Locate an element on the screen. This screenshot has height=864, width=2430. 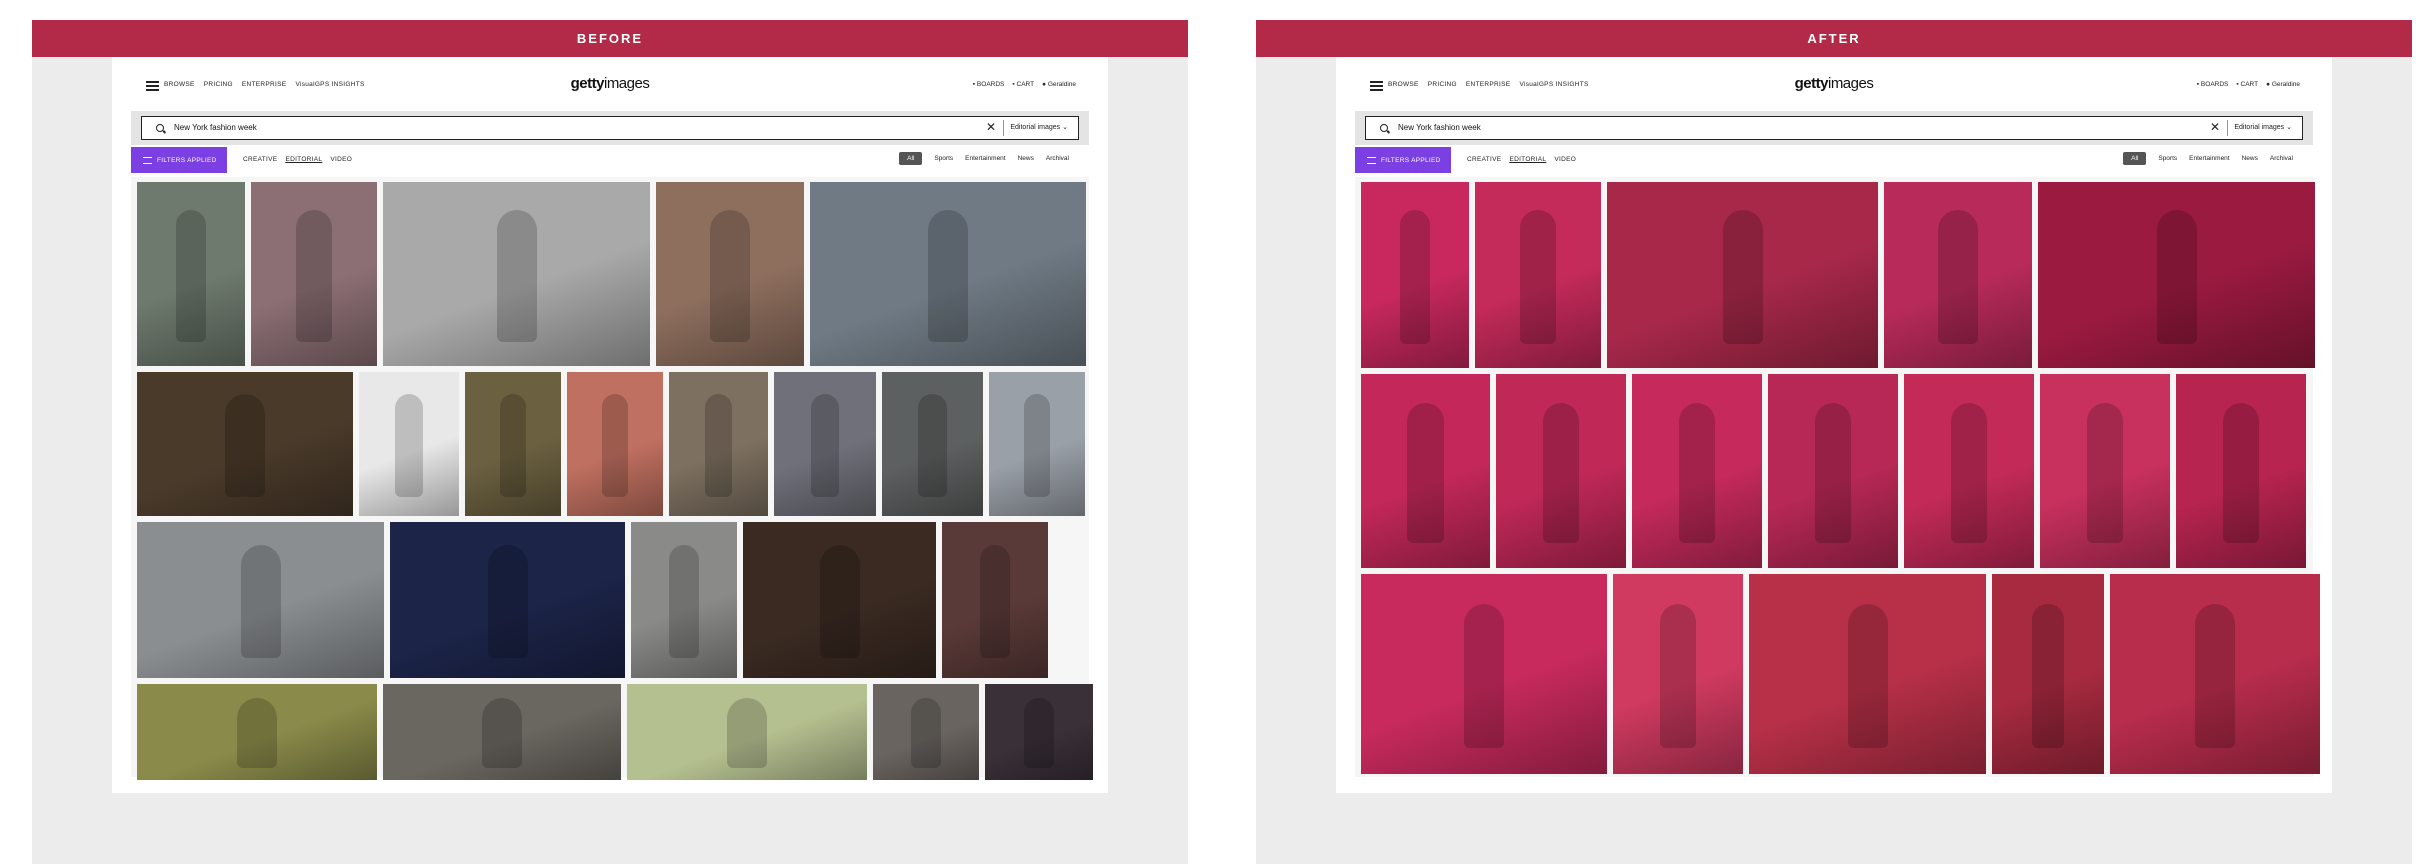
sliders-icon is located at coordinates (1371, 160).